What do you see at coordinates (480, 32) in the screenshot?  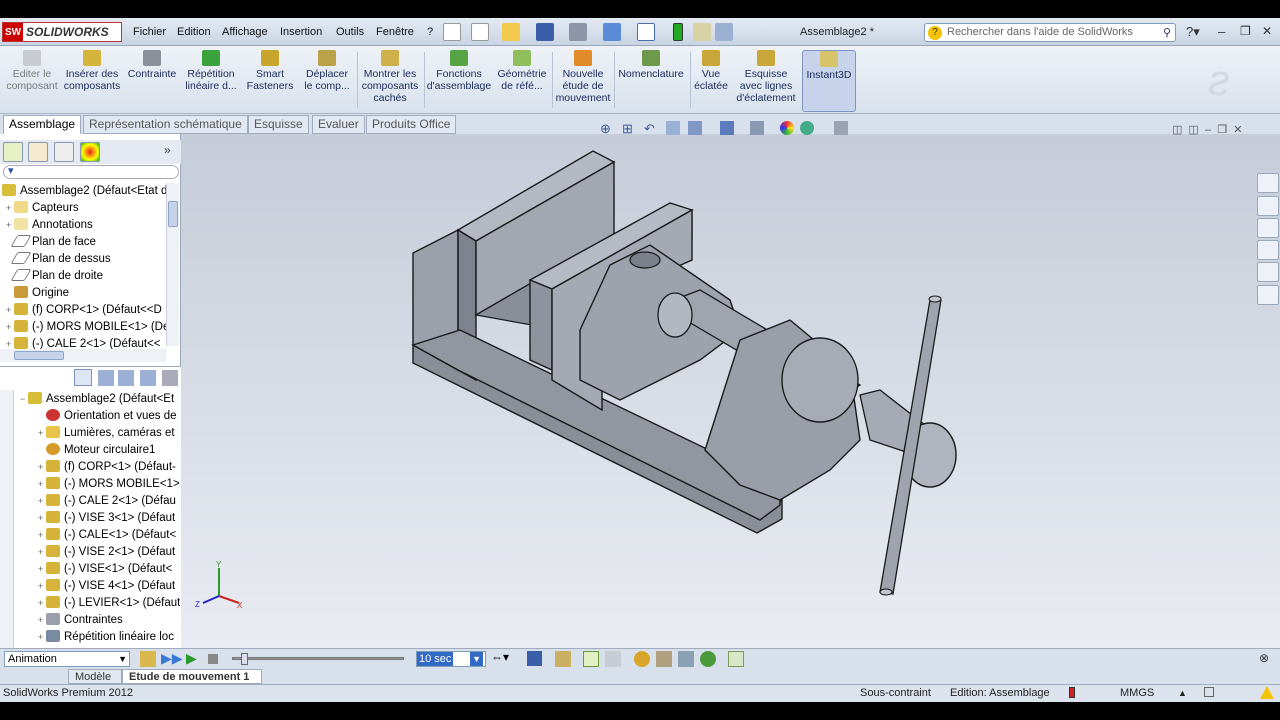 I see `new-document-icon` at bounding box center [480, 32].